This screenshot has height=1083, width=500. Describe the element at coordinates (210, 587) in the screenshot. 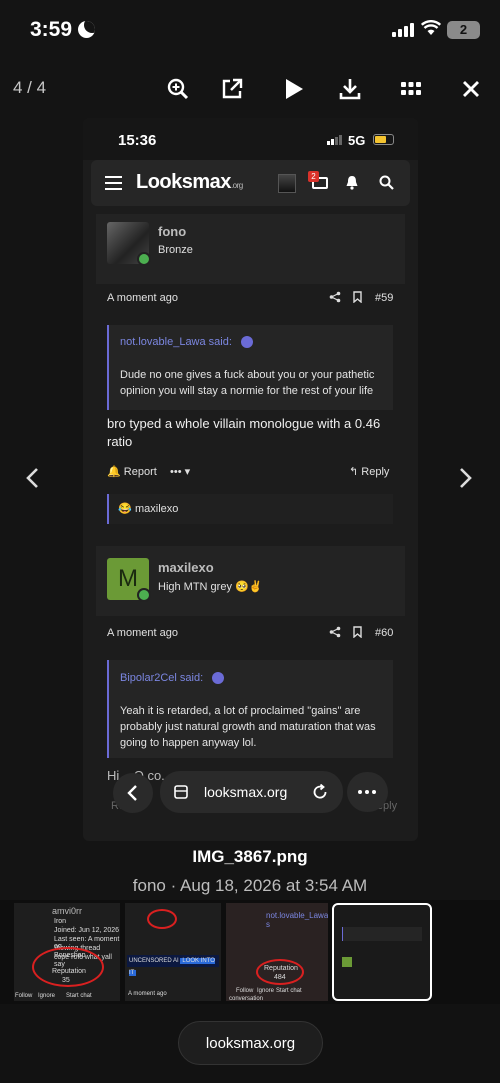

I see `user-title: High MTN grey 🥺✌️` at that location.